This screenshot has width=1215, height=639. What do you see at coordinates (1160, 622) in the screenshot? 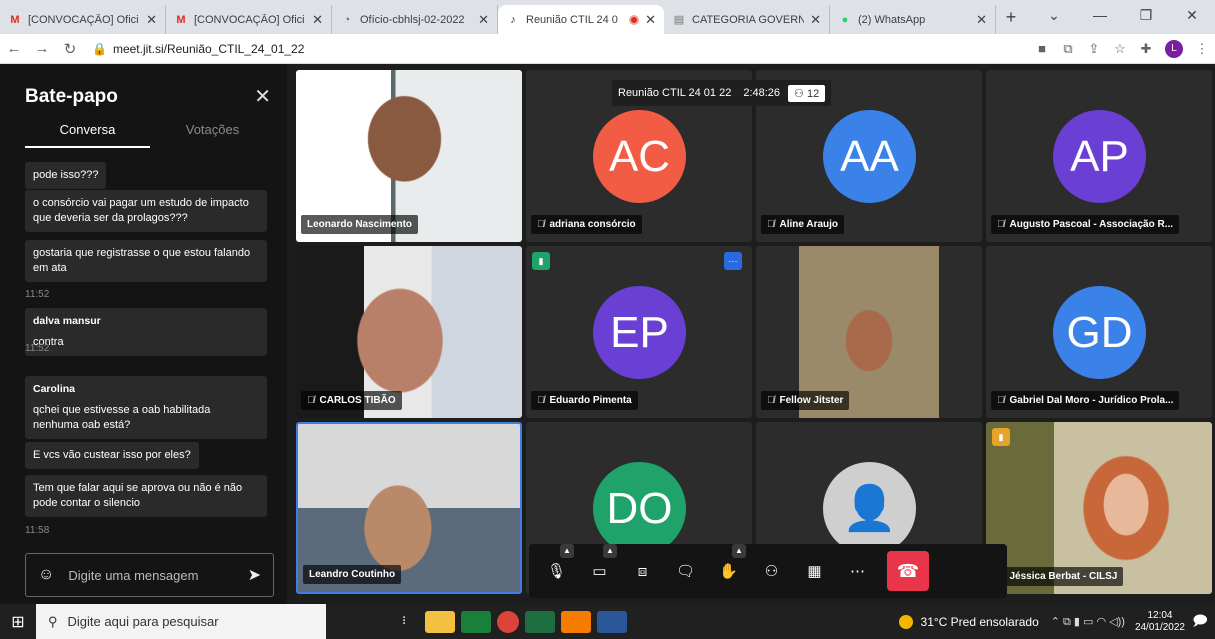
I see `clock: 12:04 24/01/2022` at bounding box center [1160, 622].